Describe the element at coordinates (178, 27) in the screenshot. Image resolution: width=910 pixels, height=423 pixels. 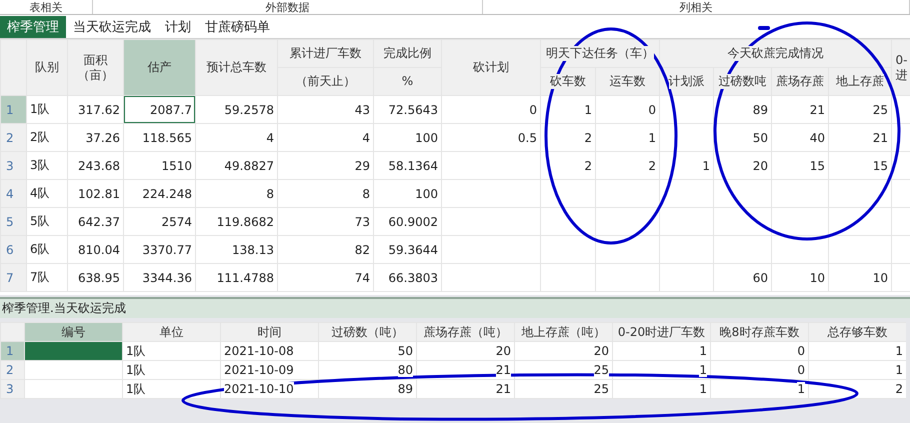
I see `tab: 计划` at that location.